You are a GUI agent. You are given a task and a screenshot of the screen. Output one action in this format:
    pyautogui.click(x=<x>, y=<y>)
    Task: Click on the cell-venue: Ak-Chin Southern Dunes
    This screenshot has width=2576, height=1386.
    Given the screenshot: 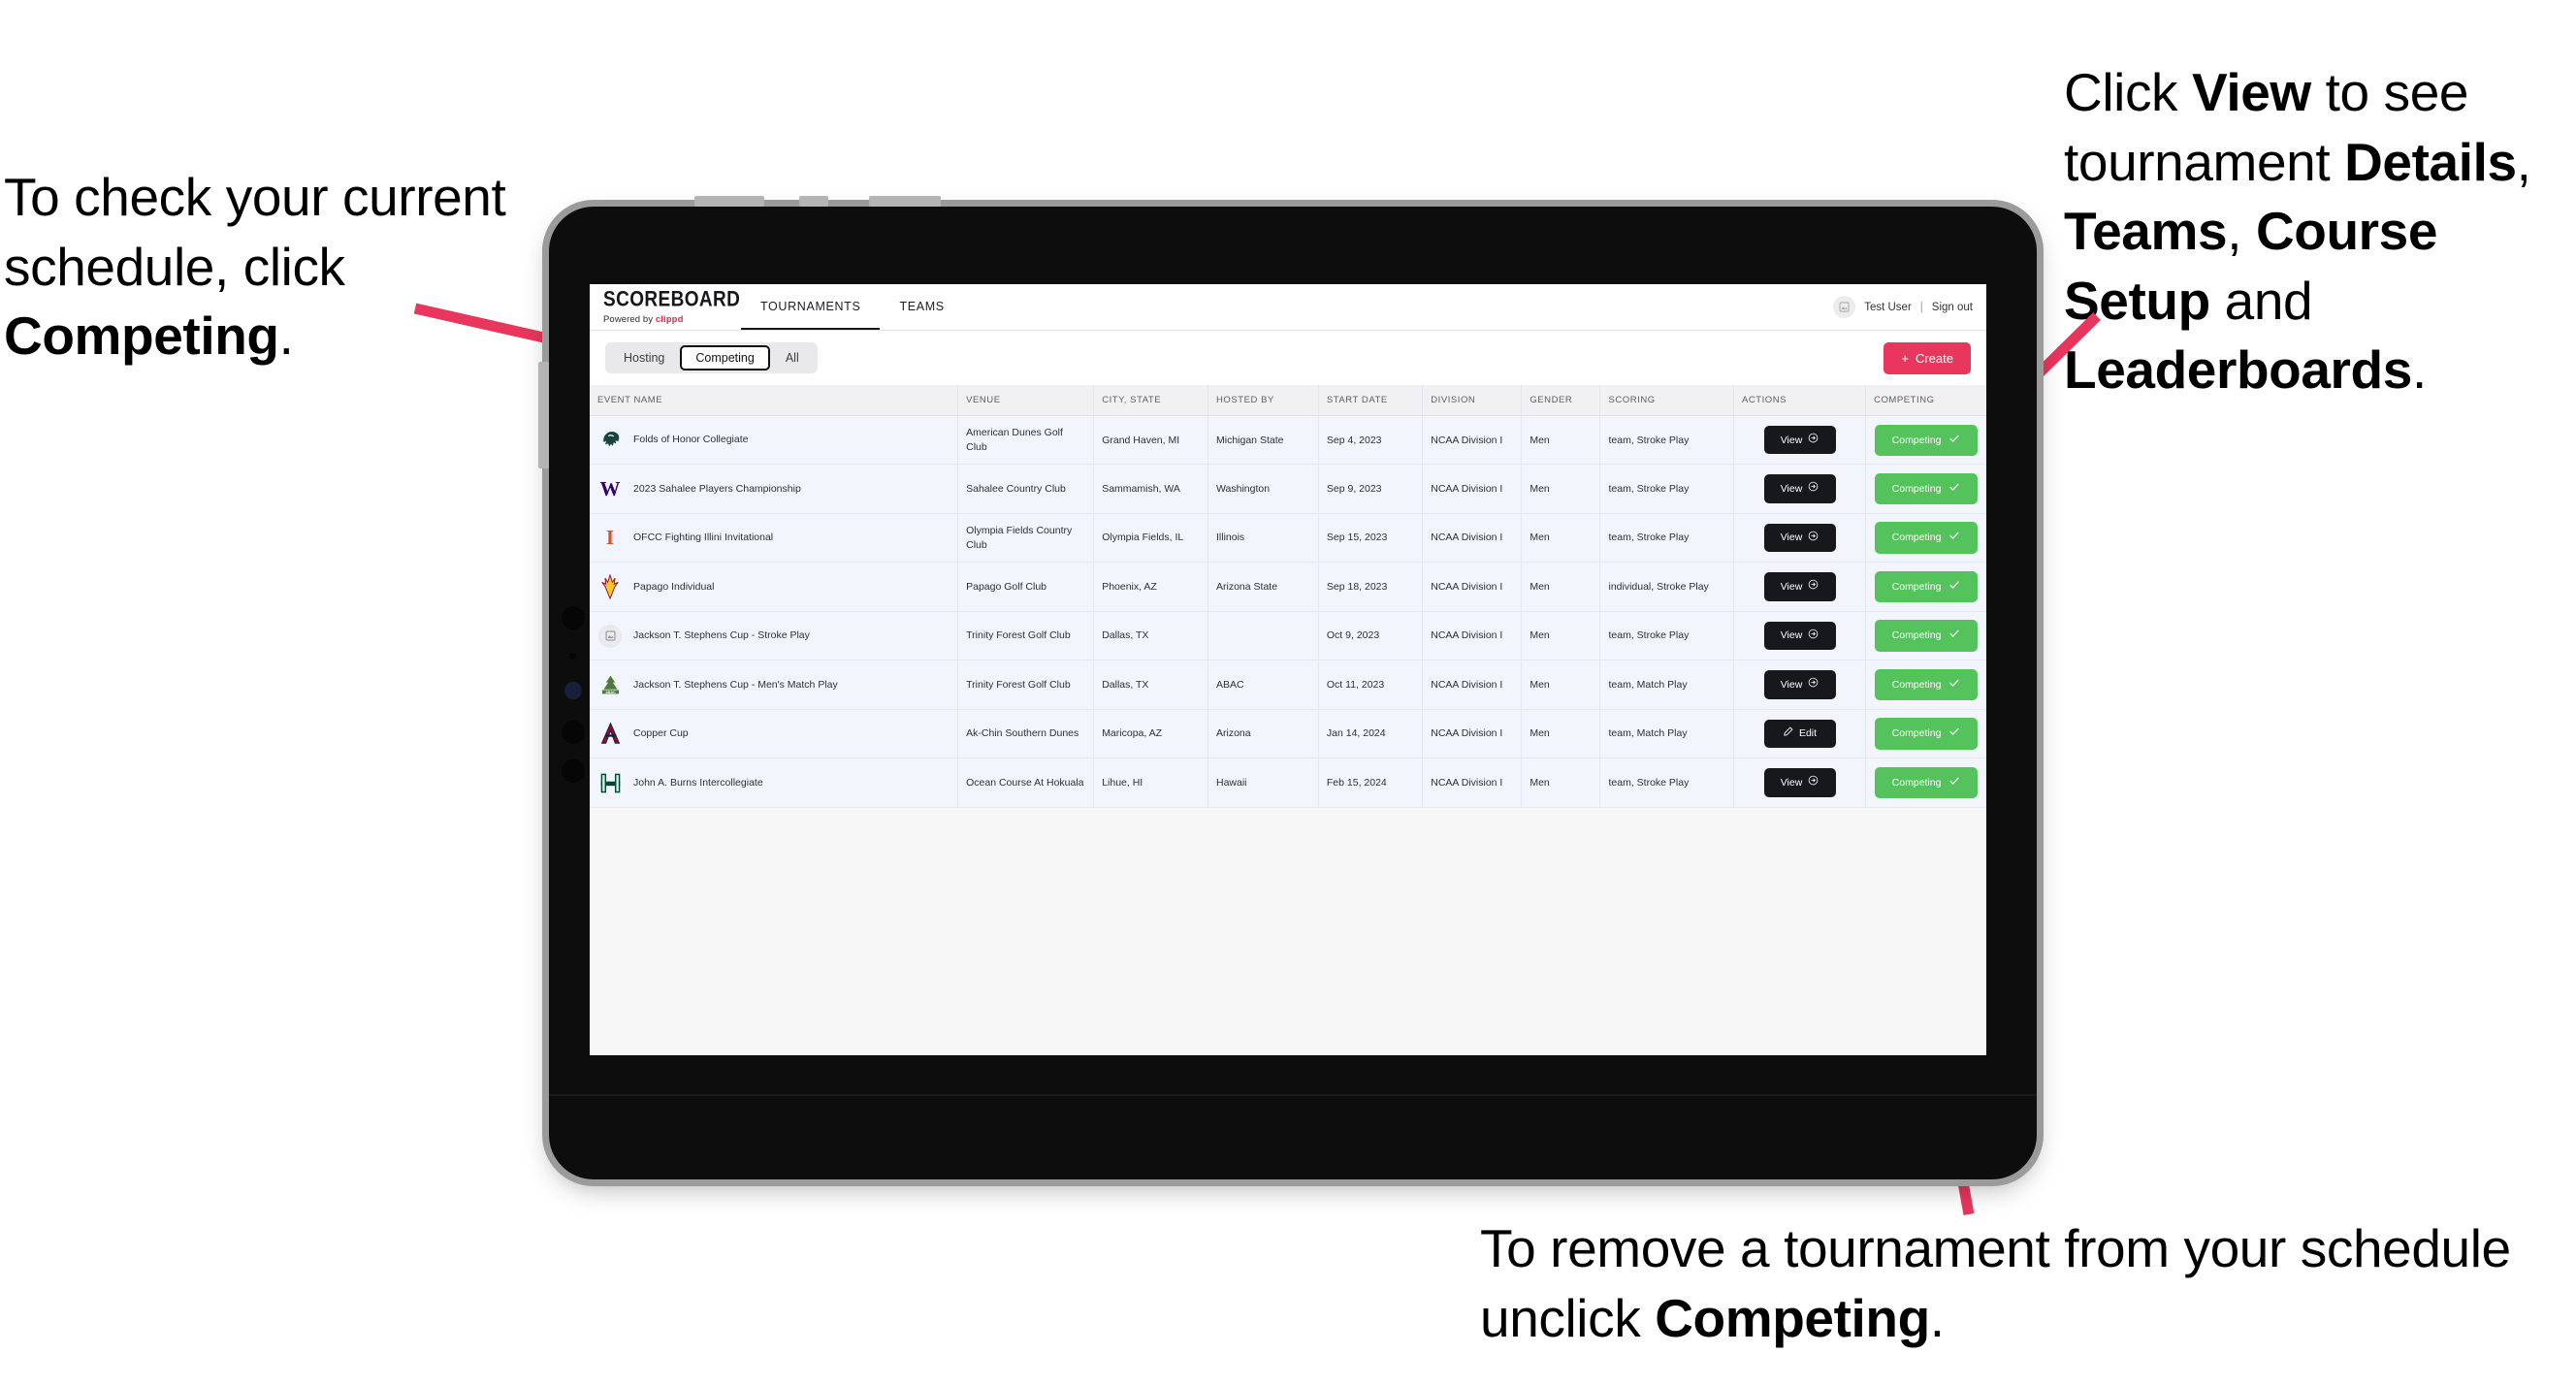 What is the action you would take?
    pyautogui.click(x=1026, y=734)
    